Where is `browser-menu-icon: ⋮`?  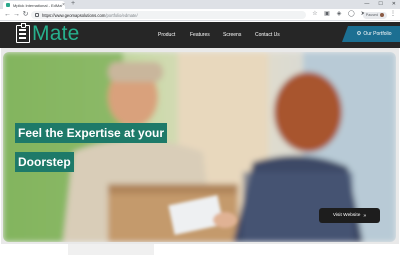 browser-menu-icon: ⋮ is located at coordinates (393, 14).